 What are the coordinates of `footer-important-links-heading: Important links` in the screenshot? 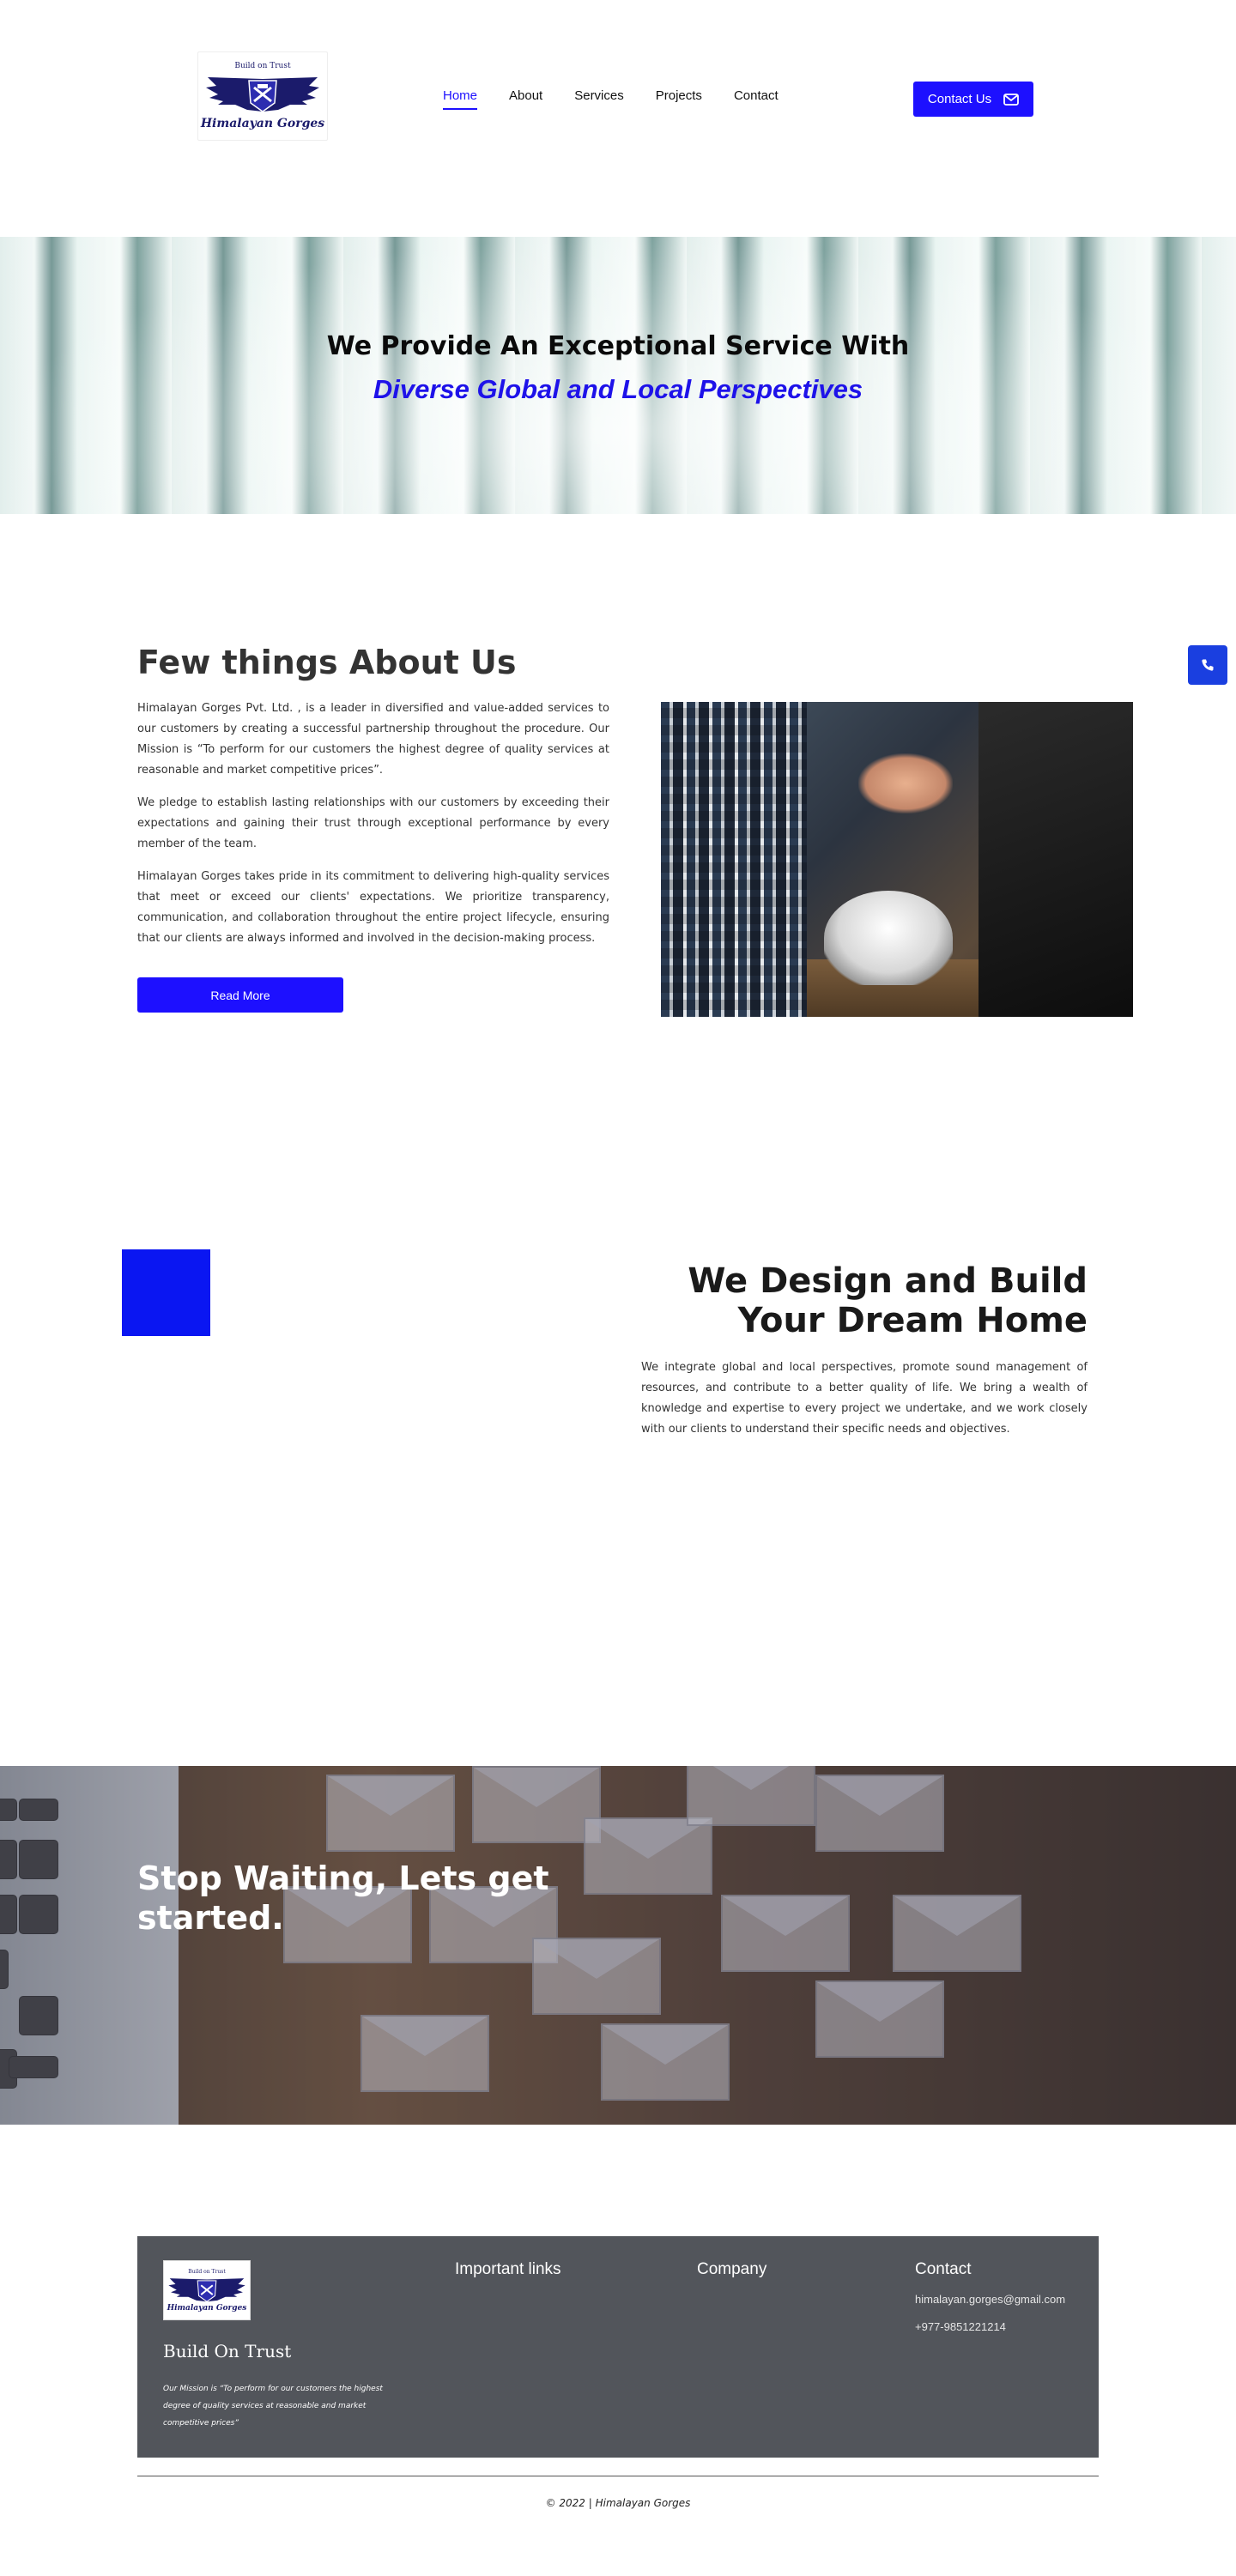 It's located at (508, 2269).